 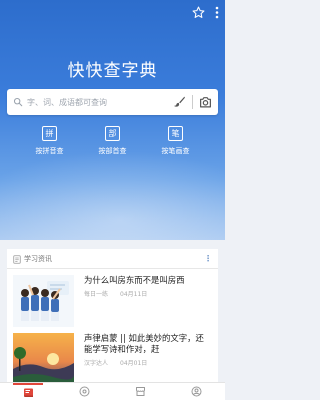 I want to click on mode-radical: 部 按部首查, so click(x=113, y=141).